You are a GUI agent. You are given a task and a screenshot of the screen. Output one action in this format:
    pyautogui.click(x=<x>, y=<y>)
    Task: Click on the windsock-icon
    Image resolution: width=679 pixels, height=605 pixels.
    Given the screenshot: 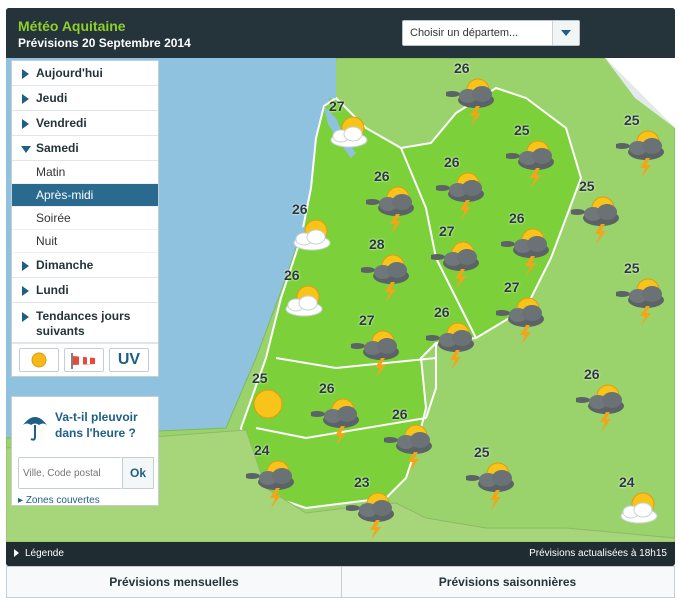 What is the action you would take?
    pyautogui.click(x=83, y=361)
    